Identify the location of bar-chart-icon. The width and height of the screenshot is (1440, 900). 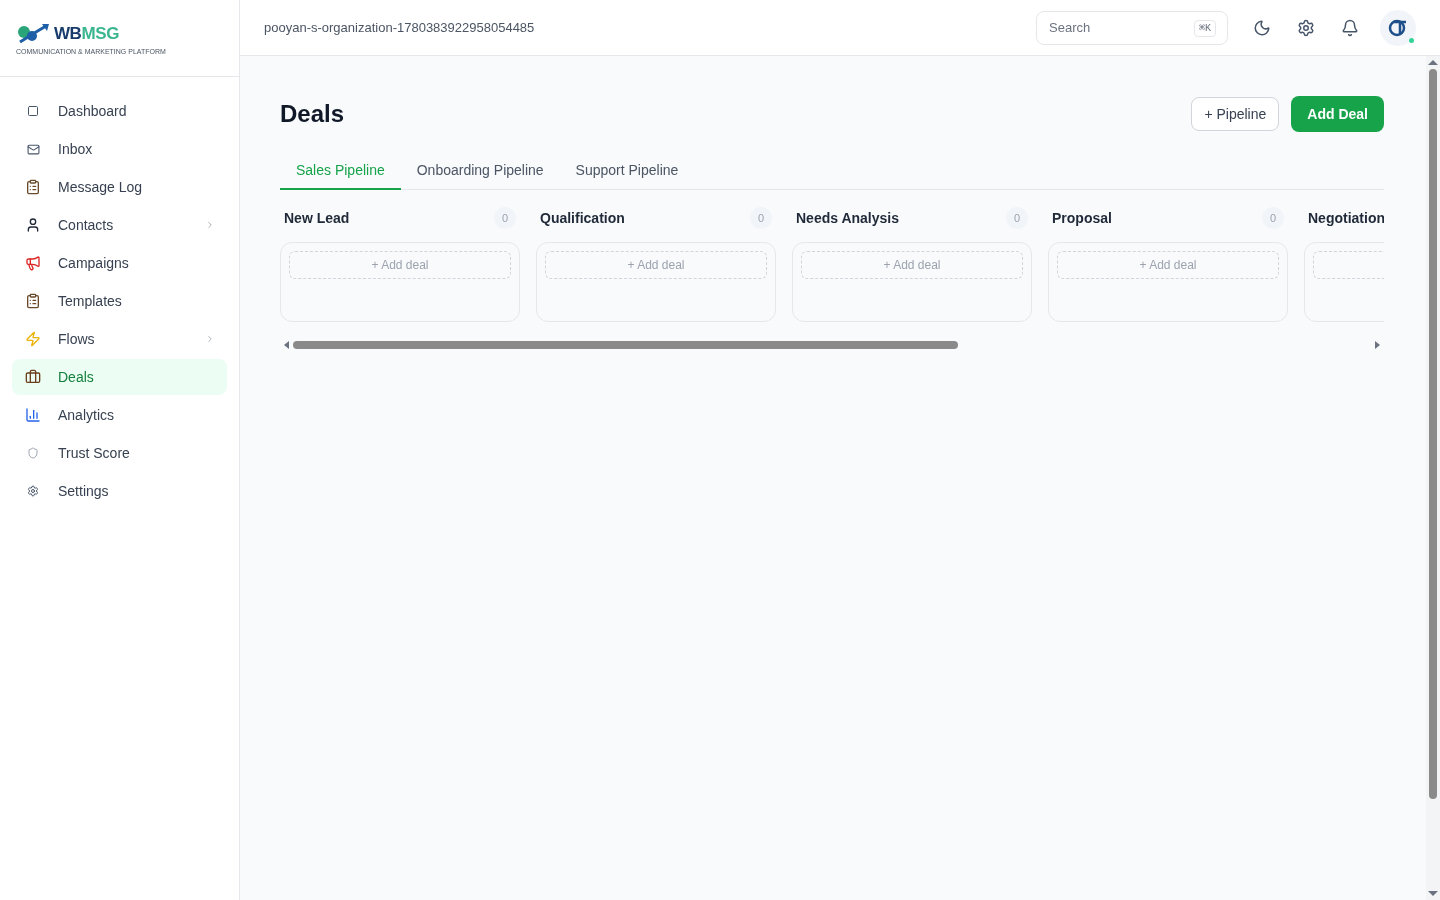
(33, 415).